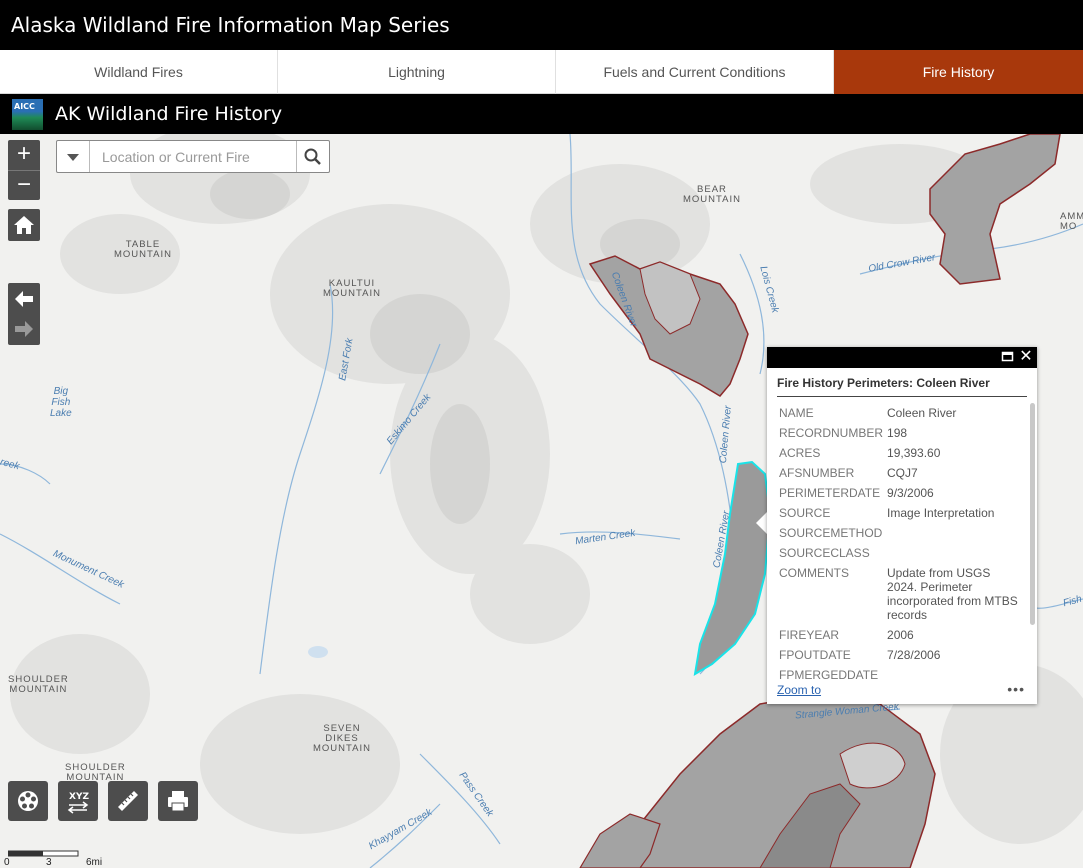 This screenshot has height=868, width=1083. I want to click on scale-bar: 0 3 6mi, so click(53, 859).